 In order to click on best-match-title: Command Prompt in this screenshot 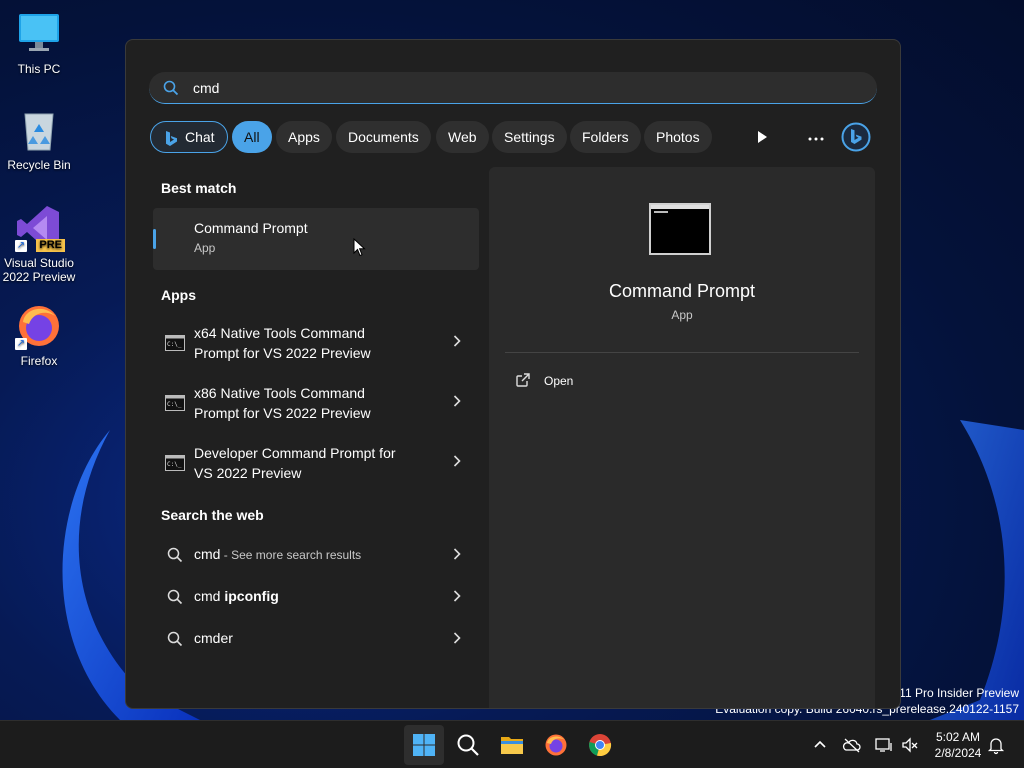, I will do `click(251, 228)`.